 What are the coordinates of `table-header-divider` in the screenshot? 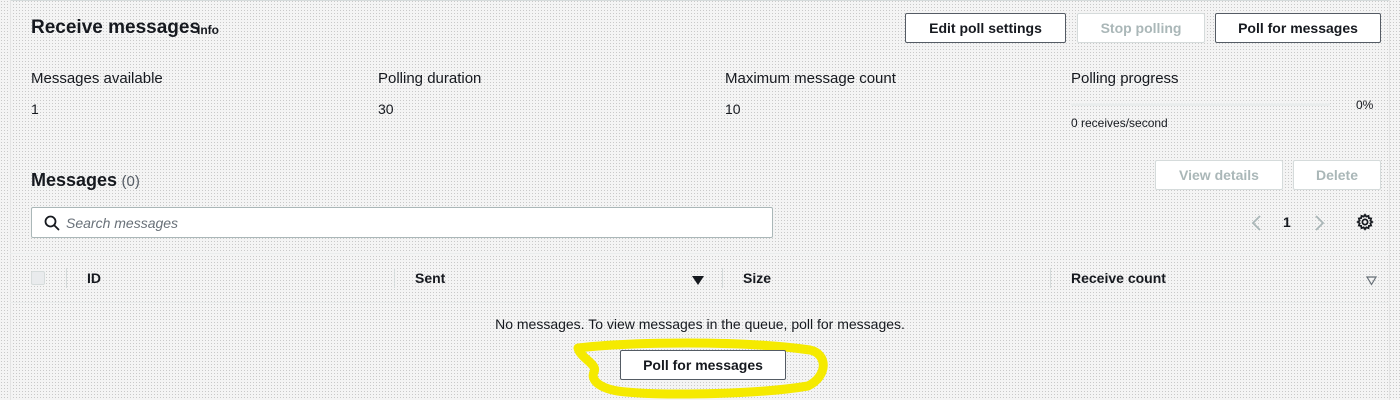 It's located at (700, 302).